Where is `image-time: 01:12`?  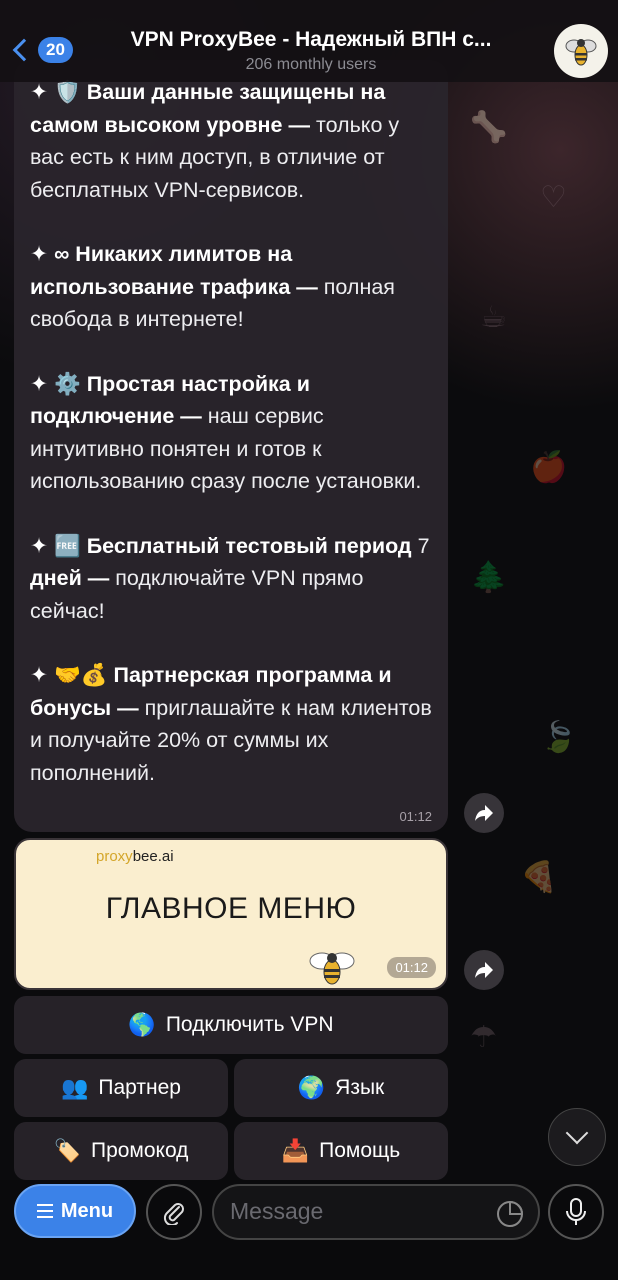
image-time: 01:12 is located at coordinates (411, 967).